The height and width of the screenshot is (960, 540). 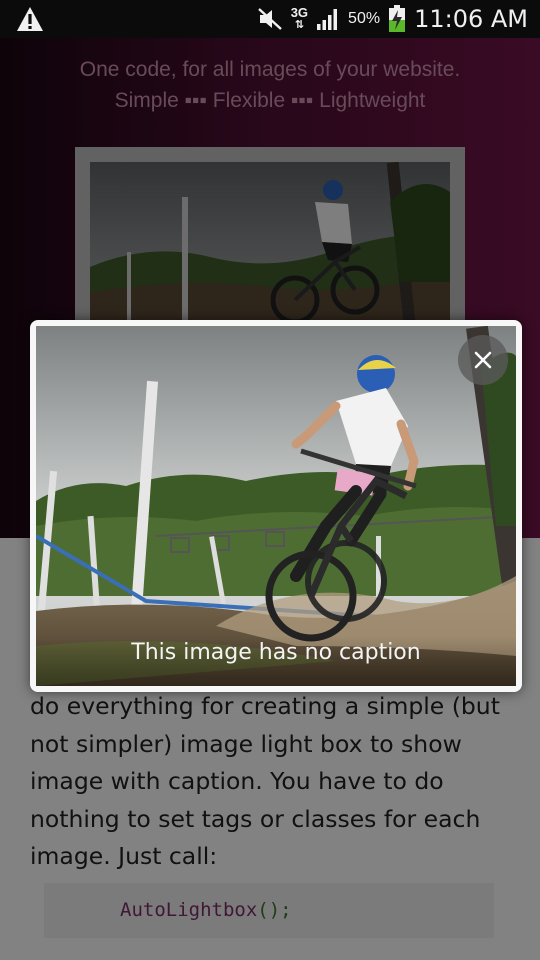 I want to click on signal-icon-top, so click(x=327, y=19).